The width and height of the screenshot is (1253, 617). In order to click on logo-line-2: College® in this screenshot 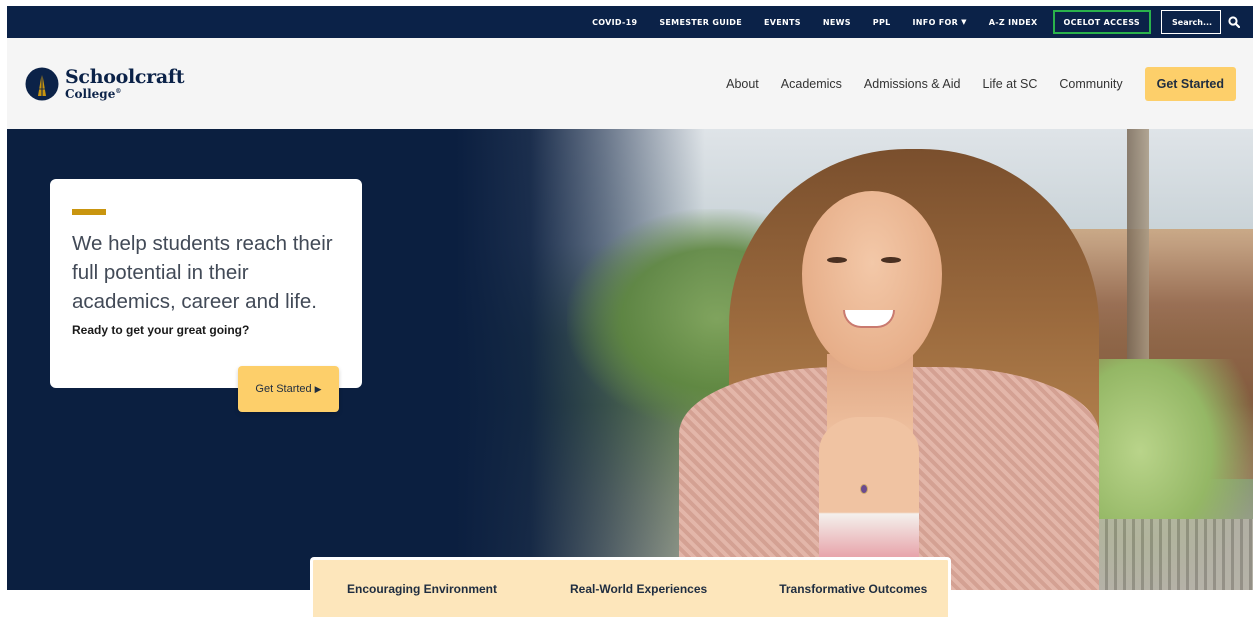, I will do `click(124, 94)`.